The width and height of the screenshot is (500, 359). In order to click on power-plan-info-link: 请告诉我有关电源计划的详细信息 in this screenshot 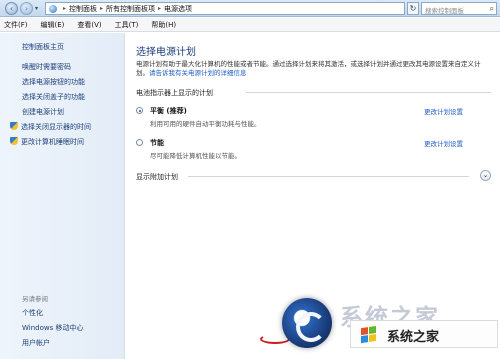, I will do `click(198, 73)`.